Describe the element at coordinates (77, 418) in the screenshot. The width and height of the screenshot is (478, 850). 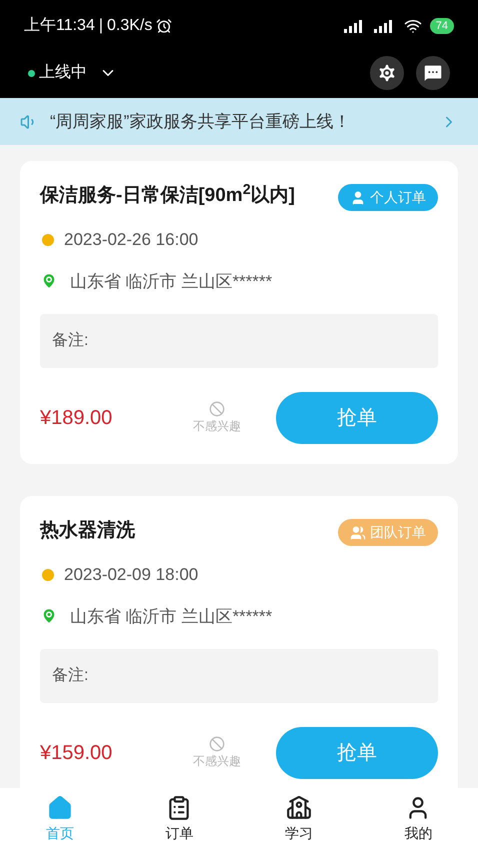
I see `order-price: ¥189.00` at that location.